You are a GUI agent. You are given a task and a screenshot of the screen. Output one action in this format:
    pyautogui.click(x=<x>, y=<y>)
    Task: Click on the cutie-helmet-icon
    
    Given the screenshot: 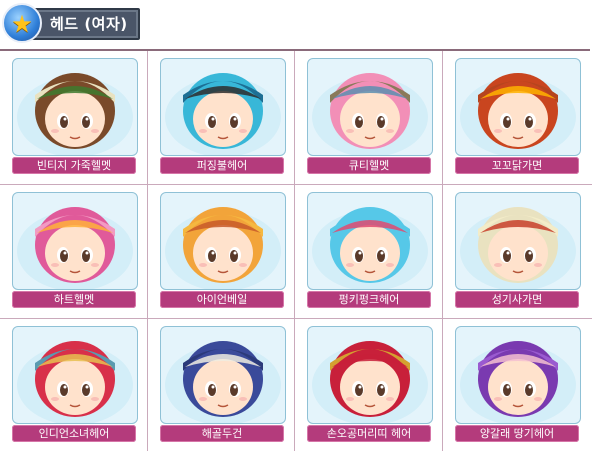 What is the action you would take?
    pyautogui.click(x=370, y=114)
    